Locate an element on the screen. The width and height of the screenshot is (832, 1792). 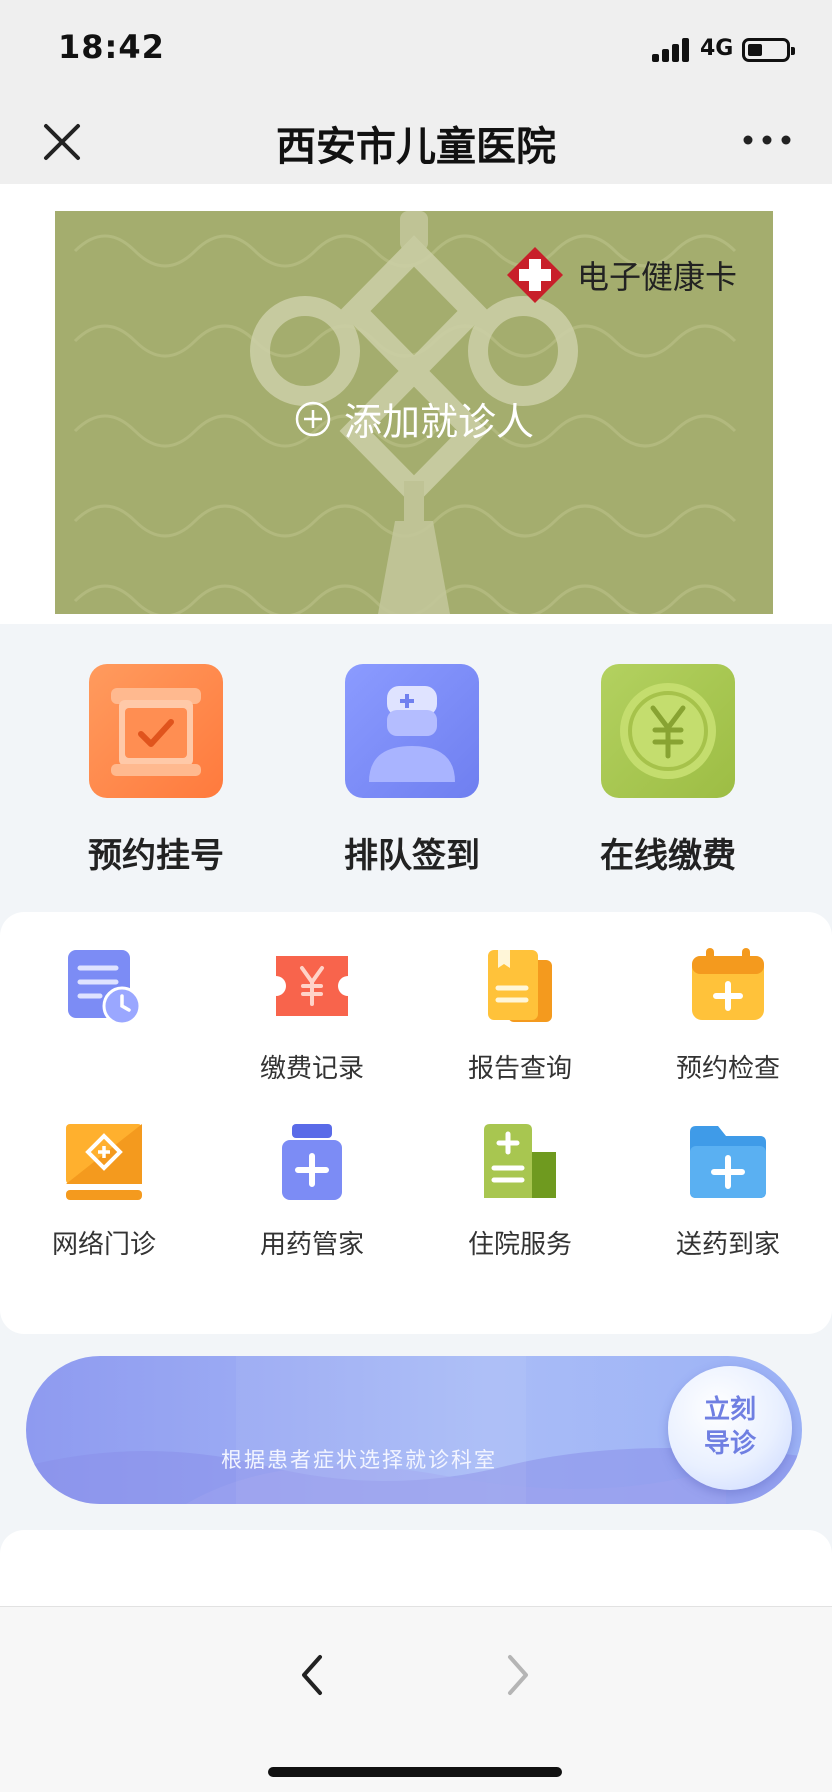
calendar-plus-icon is located at coordinates (728, 986).